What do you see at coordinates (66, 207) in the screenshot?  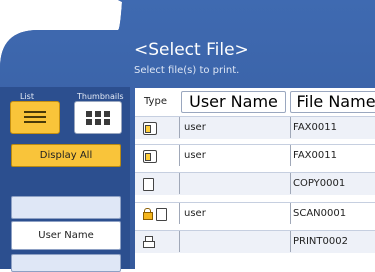 I see `blank-button` at bounding box center [66, 207].